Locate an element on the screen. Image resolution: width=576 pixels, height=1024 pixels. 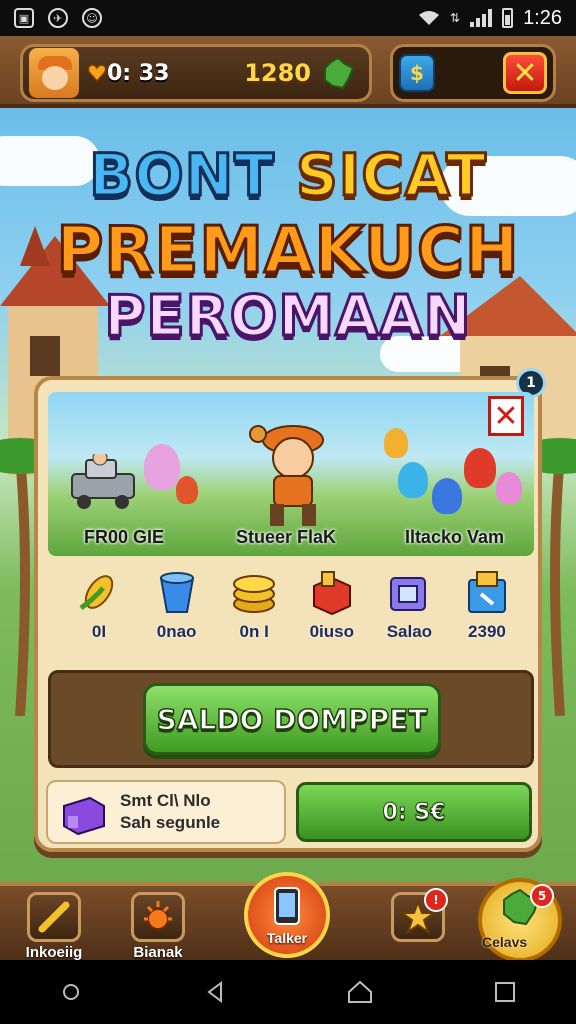
reward-item: 2390 is located at coordinates (487, 608).